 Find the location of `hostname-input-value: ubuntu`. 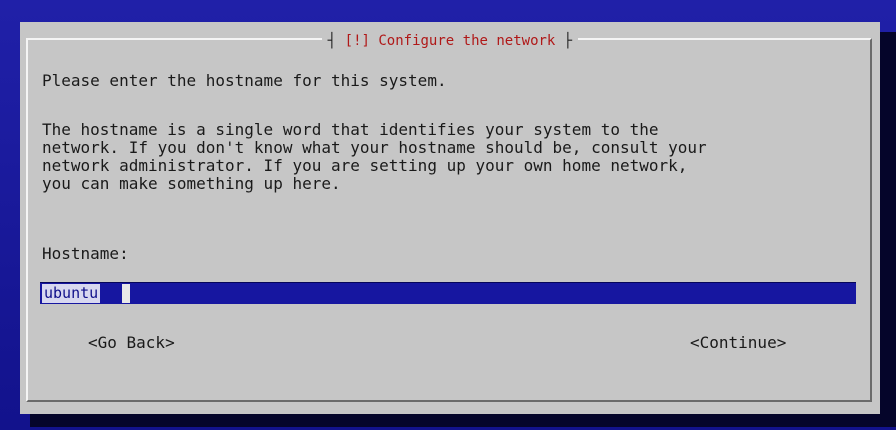

hostname-input-value: ubuntu is located at coordinates (71, 293).